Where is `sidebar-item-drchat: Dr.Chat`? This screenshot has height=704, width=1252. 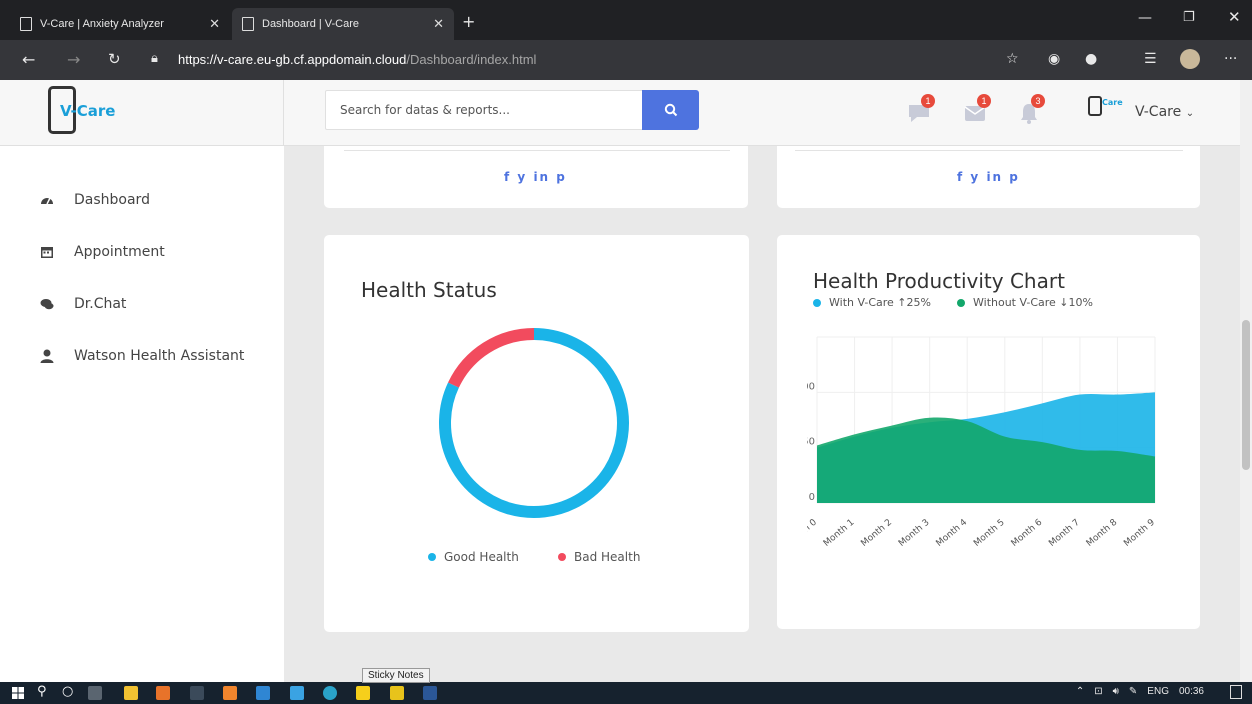 sidebar-item-drchat: Dr.Chat is located at coordinates (83, 304).